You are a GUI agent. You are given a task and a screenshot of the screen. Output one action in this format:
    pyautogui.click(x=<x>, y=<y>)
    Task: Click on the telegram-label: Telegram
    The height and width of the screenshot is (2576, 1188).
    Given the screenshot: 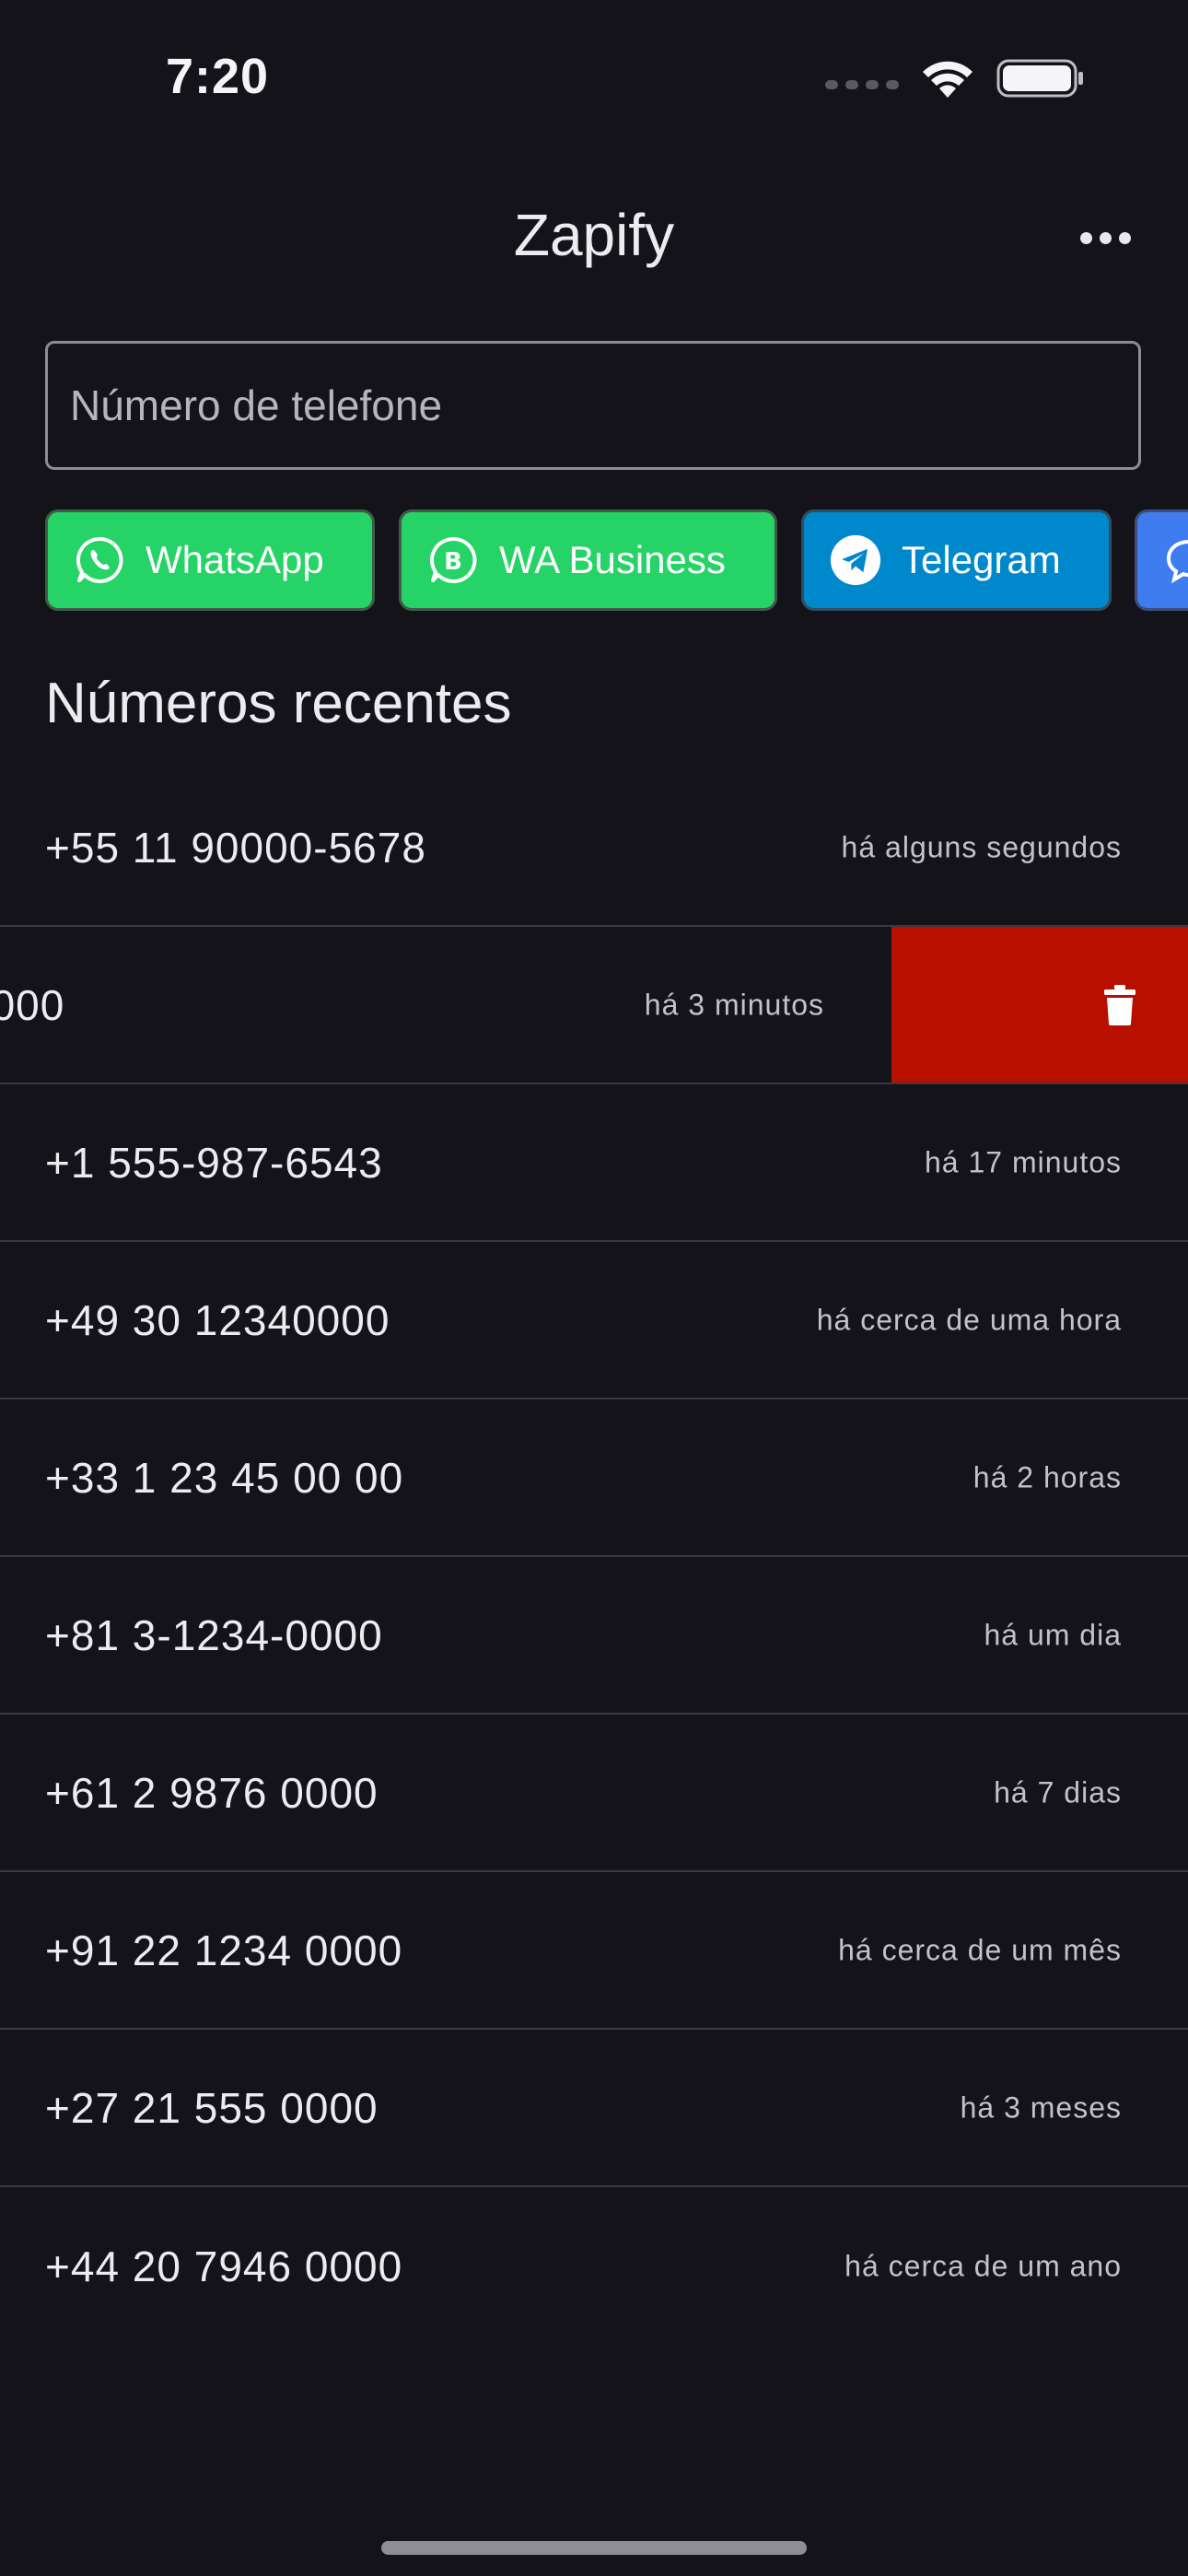 What is the action you would take?
    pyautogui.click(x=982, y=559)
    